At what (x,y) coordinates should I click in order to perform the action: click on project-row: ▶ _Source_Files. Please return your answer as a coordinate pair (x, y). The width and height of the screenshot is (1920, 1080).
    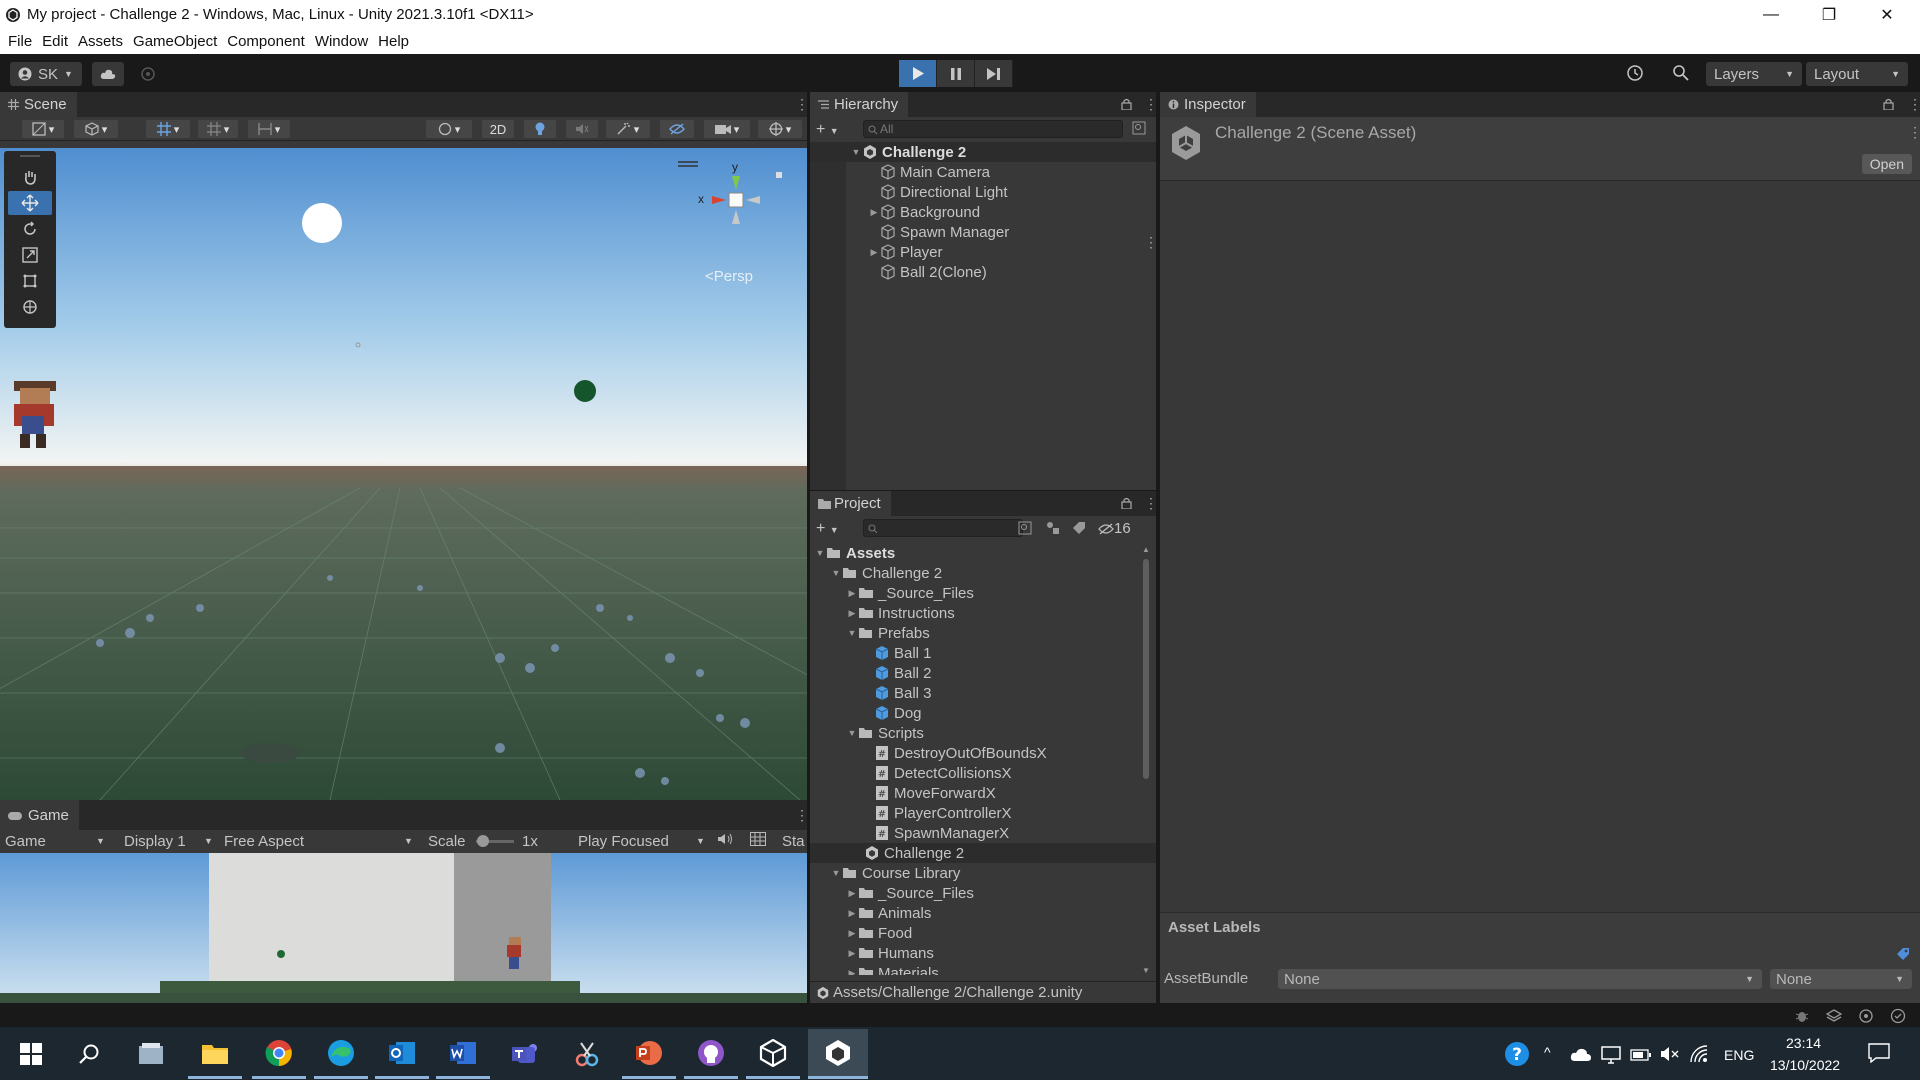
    Looking at the image, I should click on (983, 593).